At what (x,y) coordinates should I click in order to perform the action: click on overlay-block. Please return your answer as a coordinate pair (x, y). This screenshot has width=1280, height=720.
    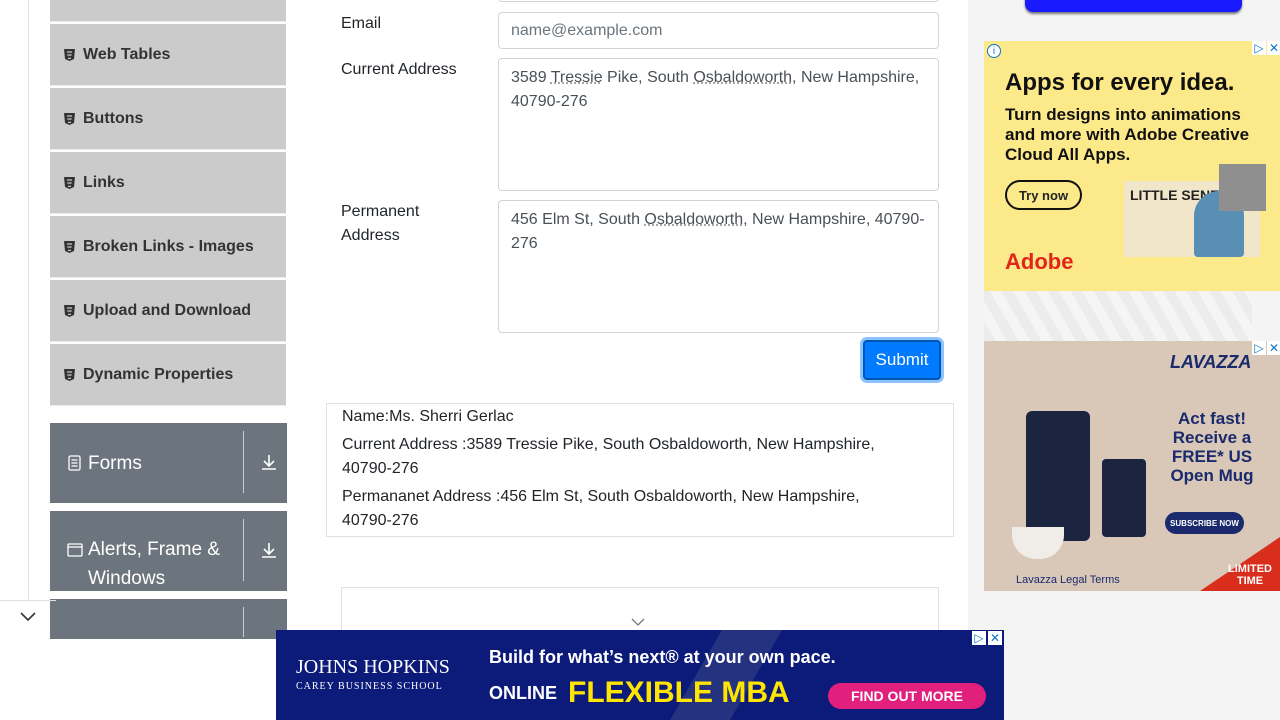
    Looking at the image, I should click on (1242, 187).